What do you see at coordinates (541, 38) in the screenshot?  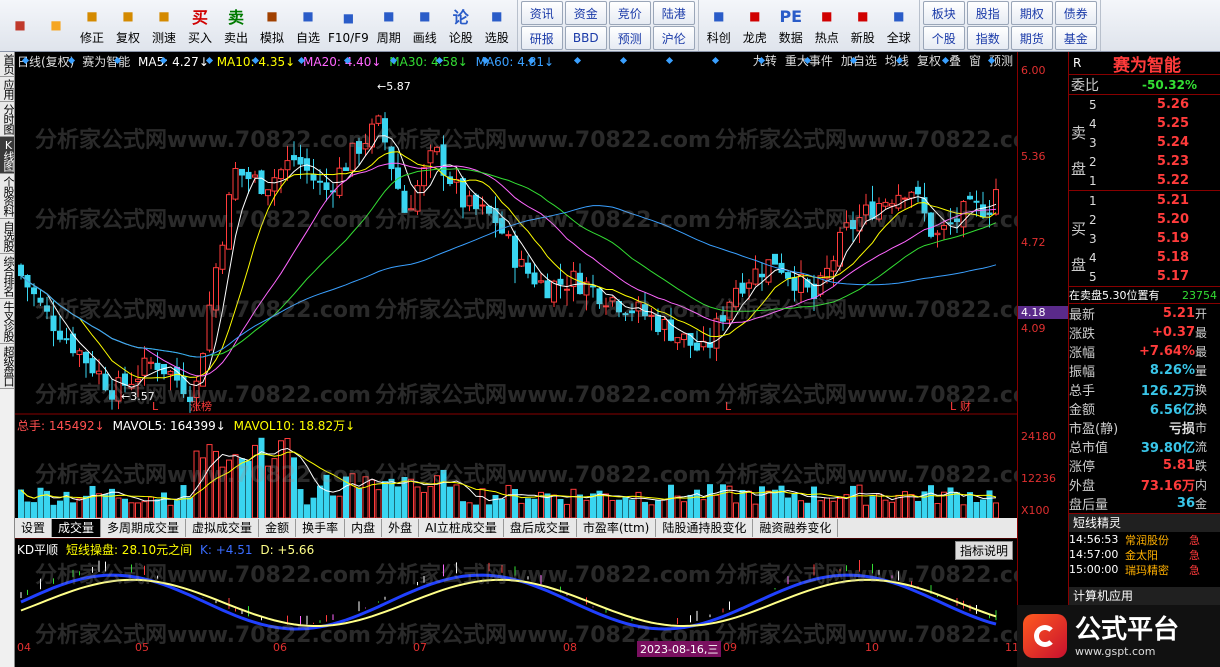 I see `toolbar-cell-4: 研报` at bounding box center [541, 38].